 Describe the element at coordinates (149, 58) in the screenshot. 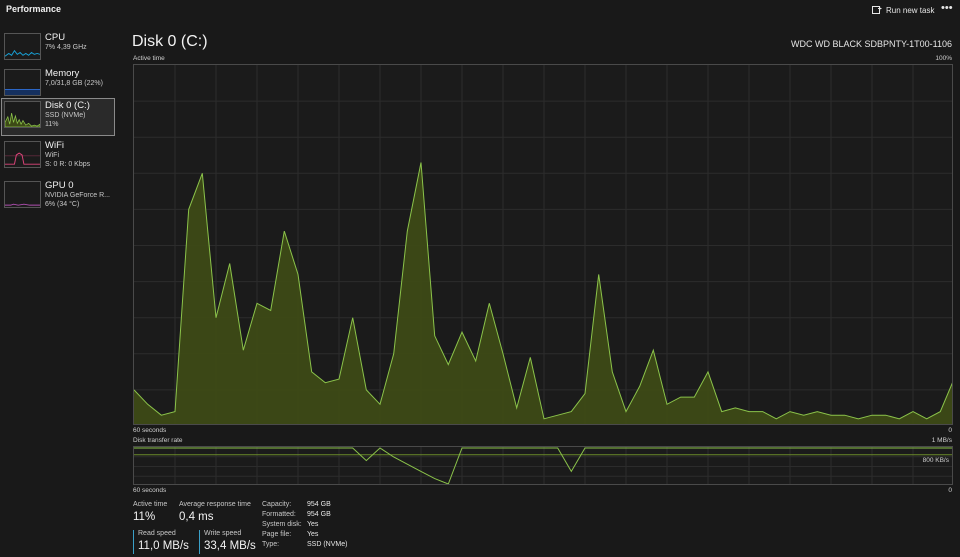

I see `active-time-graph-label: Active time` at that location.